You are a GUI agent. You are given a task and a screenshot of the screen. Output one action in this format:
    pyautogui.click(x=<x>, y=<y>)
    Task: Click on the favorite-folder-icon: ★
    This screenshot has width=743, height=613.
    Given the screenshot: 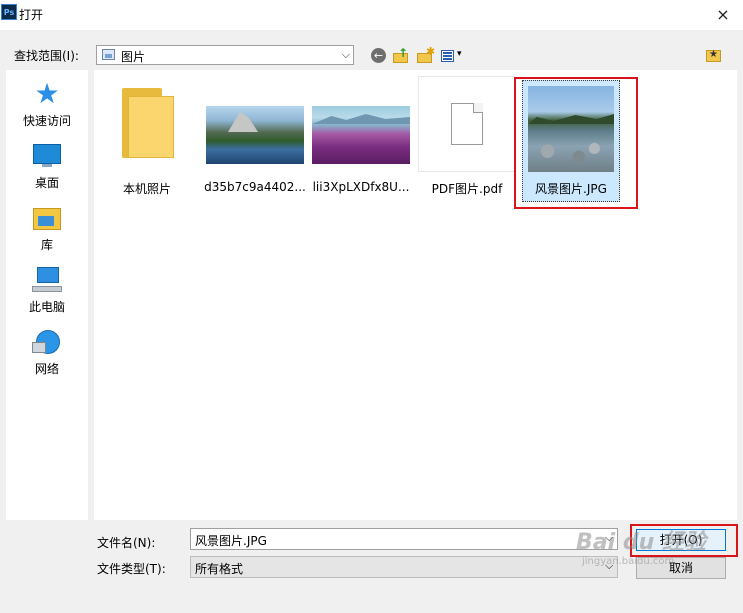 What is the action you would take?
    pyautogui.click(x=714, y=55)
    